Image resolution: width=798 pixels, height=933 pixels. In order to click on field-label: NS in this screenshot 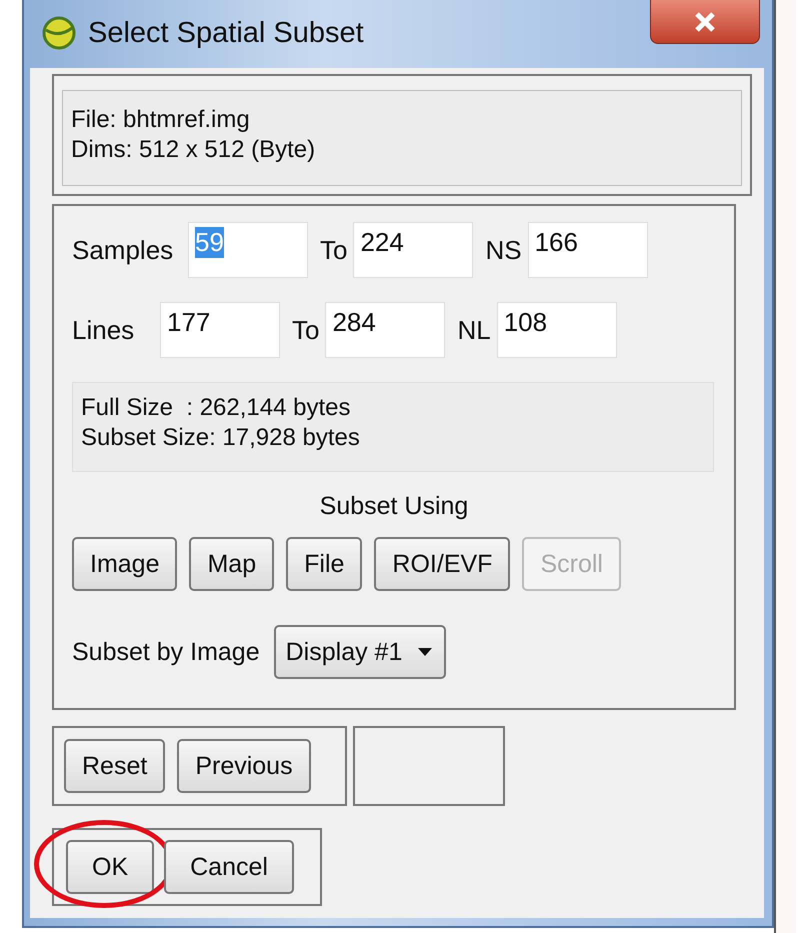, I will do `click(503, 250)`.